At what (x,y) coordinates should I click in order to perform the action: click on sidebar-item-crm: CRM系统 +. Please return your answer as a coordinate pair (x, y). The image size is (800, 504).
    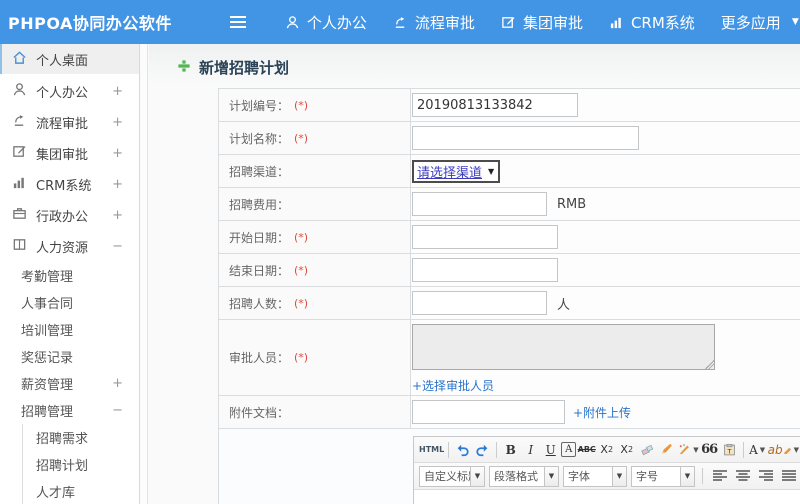
    Looking at the image, I should click on (69, 184).